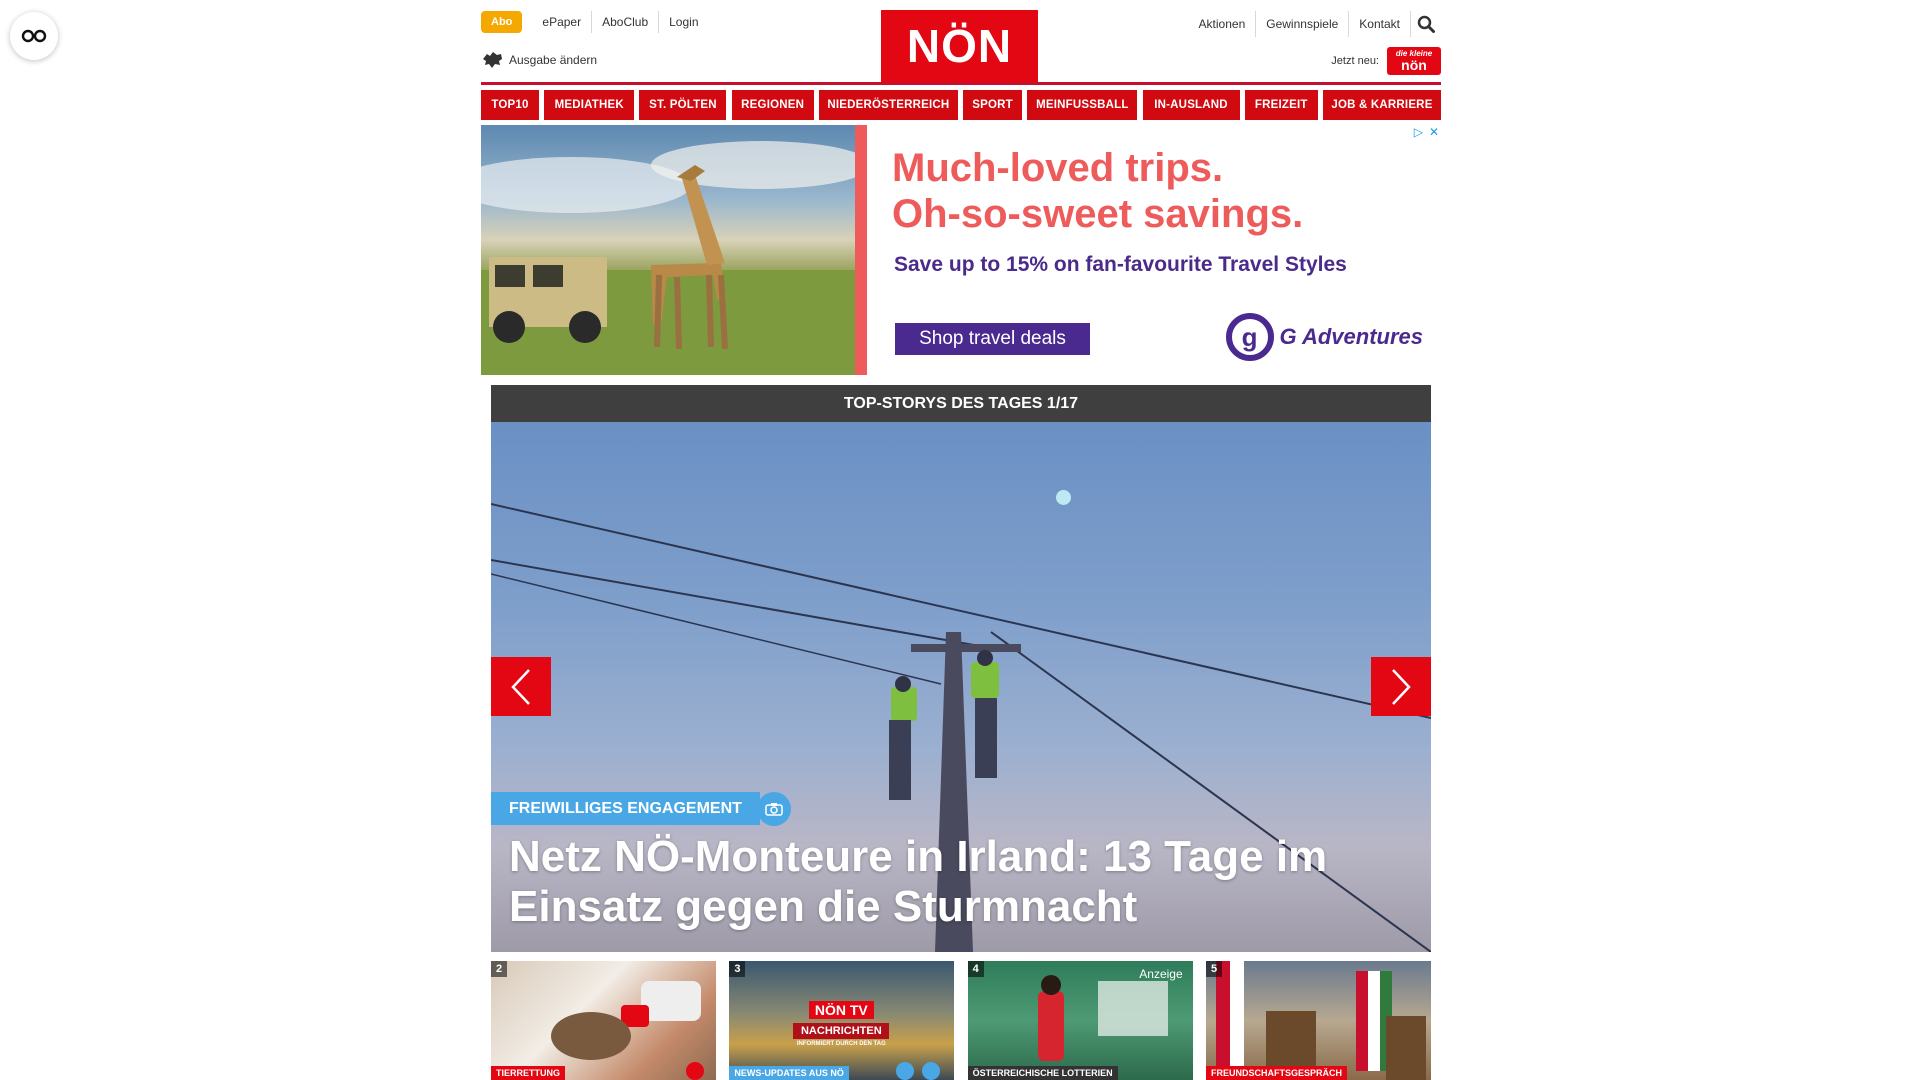 The width and height of the screenshot is (1920, 1080). I want to click on non-tv-label: NÖN TV, so click(841, 1010).